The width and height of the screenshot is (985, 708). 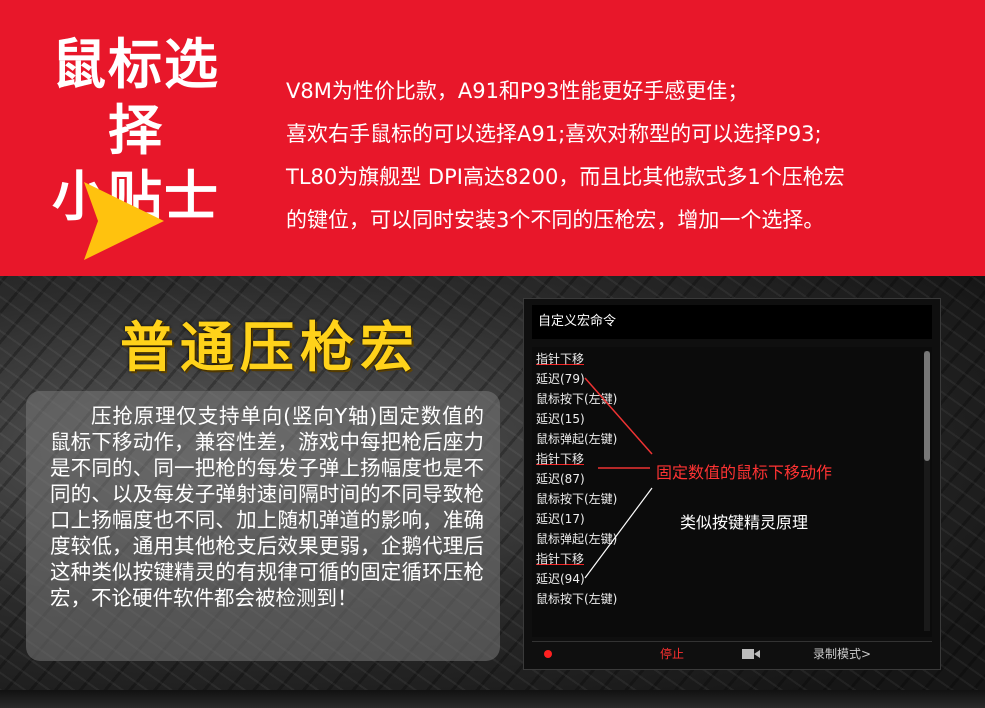 What do you see at coordinates (744, 522) in the screenshot?
I see `callout-key-wizard: 类似按键精灵原理` at bounding box center [744, 522].